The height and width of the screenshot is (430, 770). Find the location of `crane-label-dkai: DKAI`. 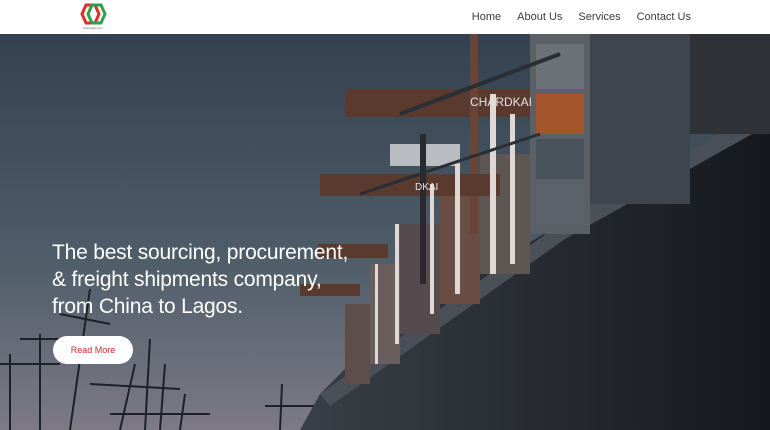

crane-label-dkai: DKAI is located at coordinates (426, 187).